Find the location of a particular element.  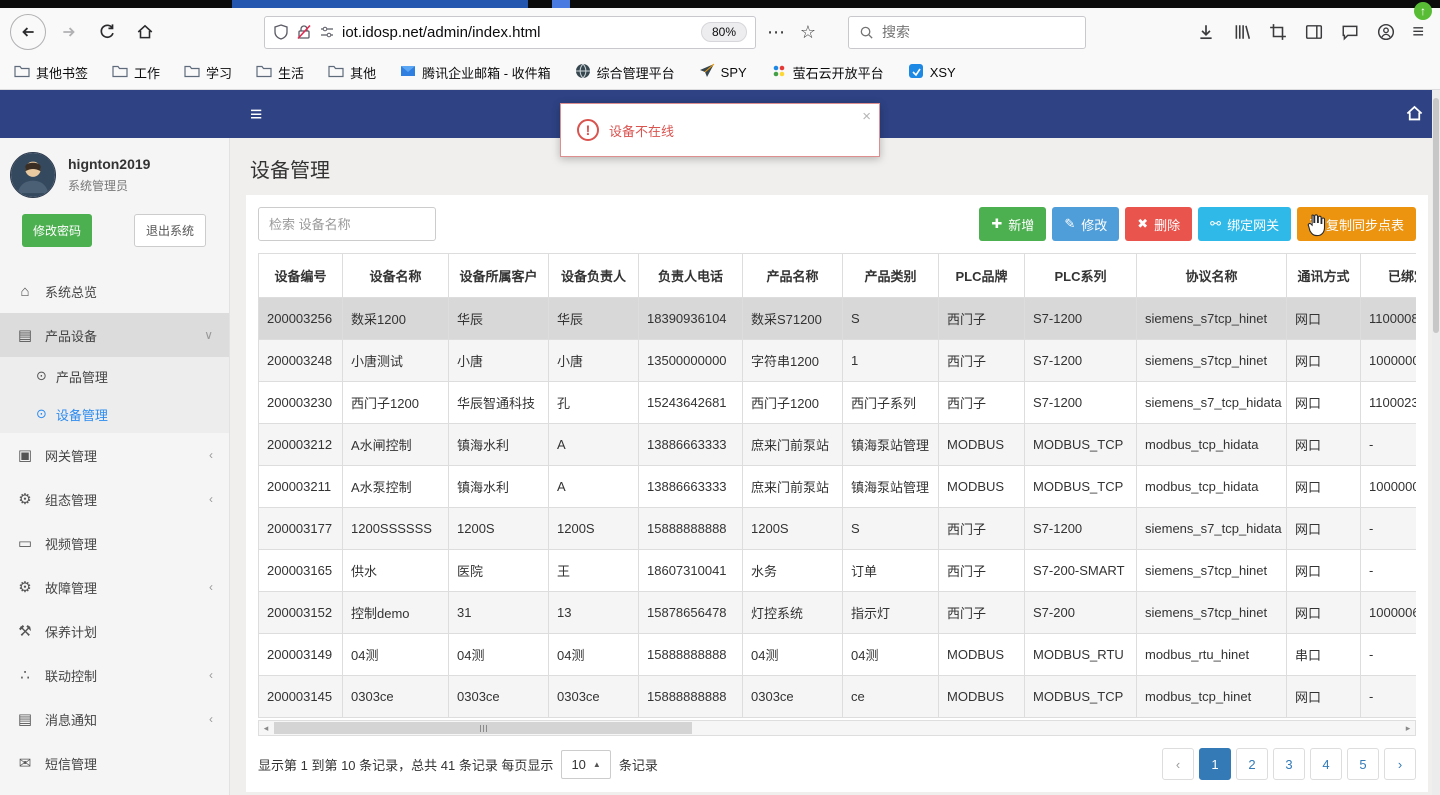

sidebar-item-1: ▤ 产品设备 ∨ is located at coordinates (114, 335).